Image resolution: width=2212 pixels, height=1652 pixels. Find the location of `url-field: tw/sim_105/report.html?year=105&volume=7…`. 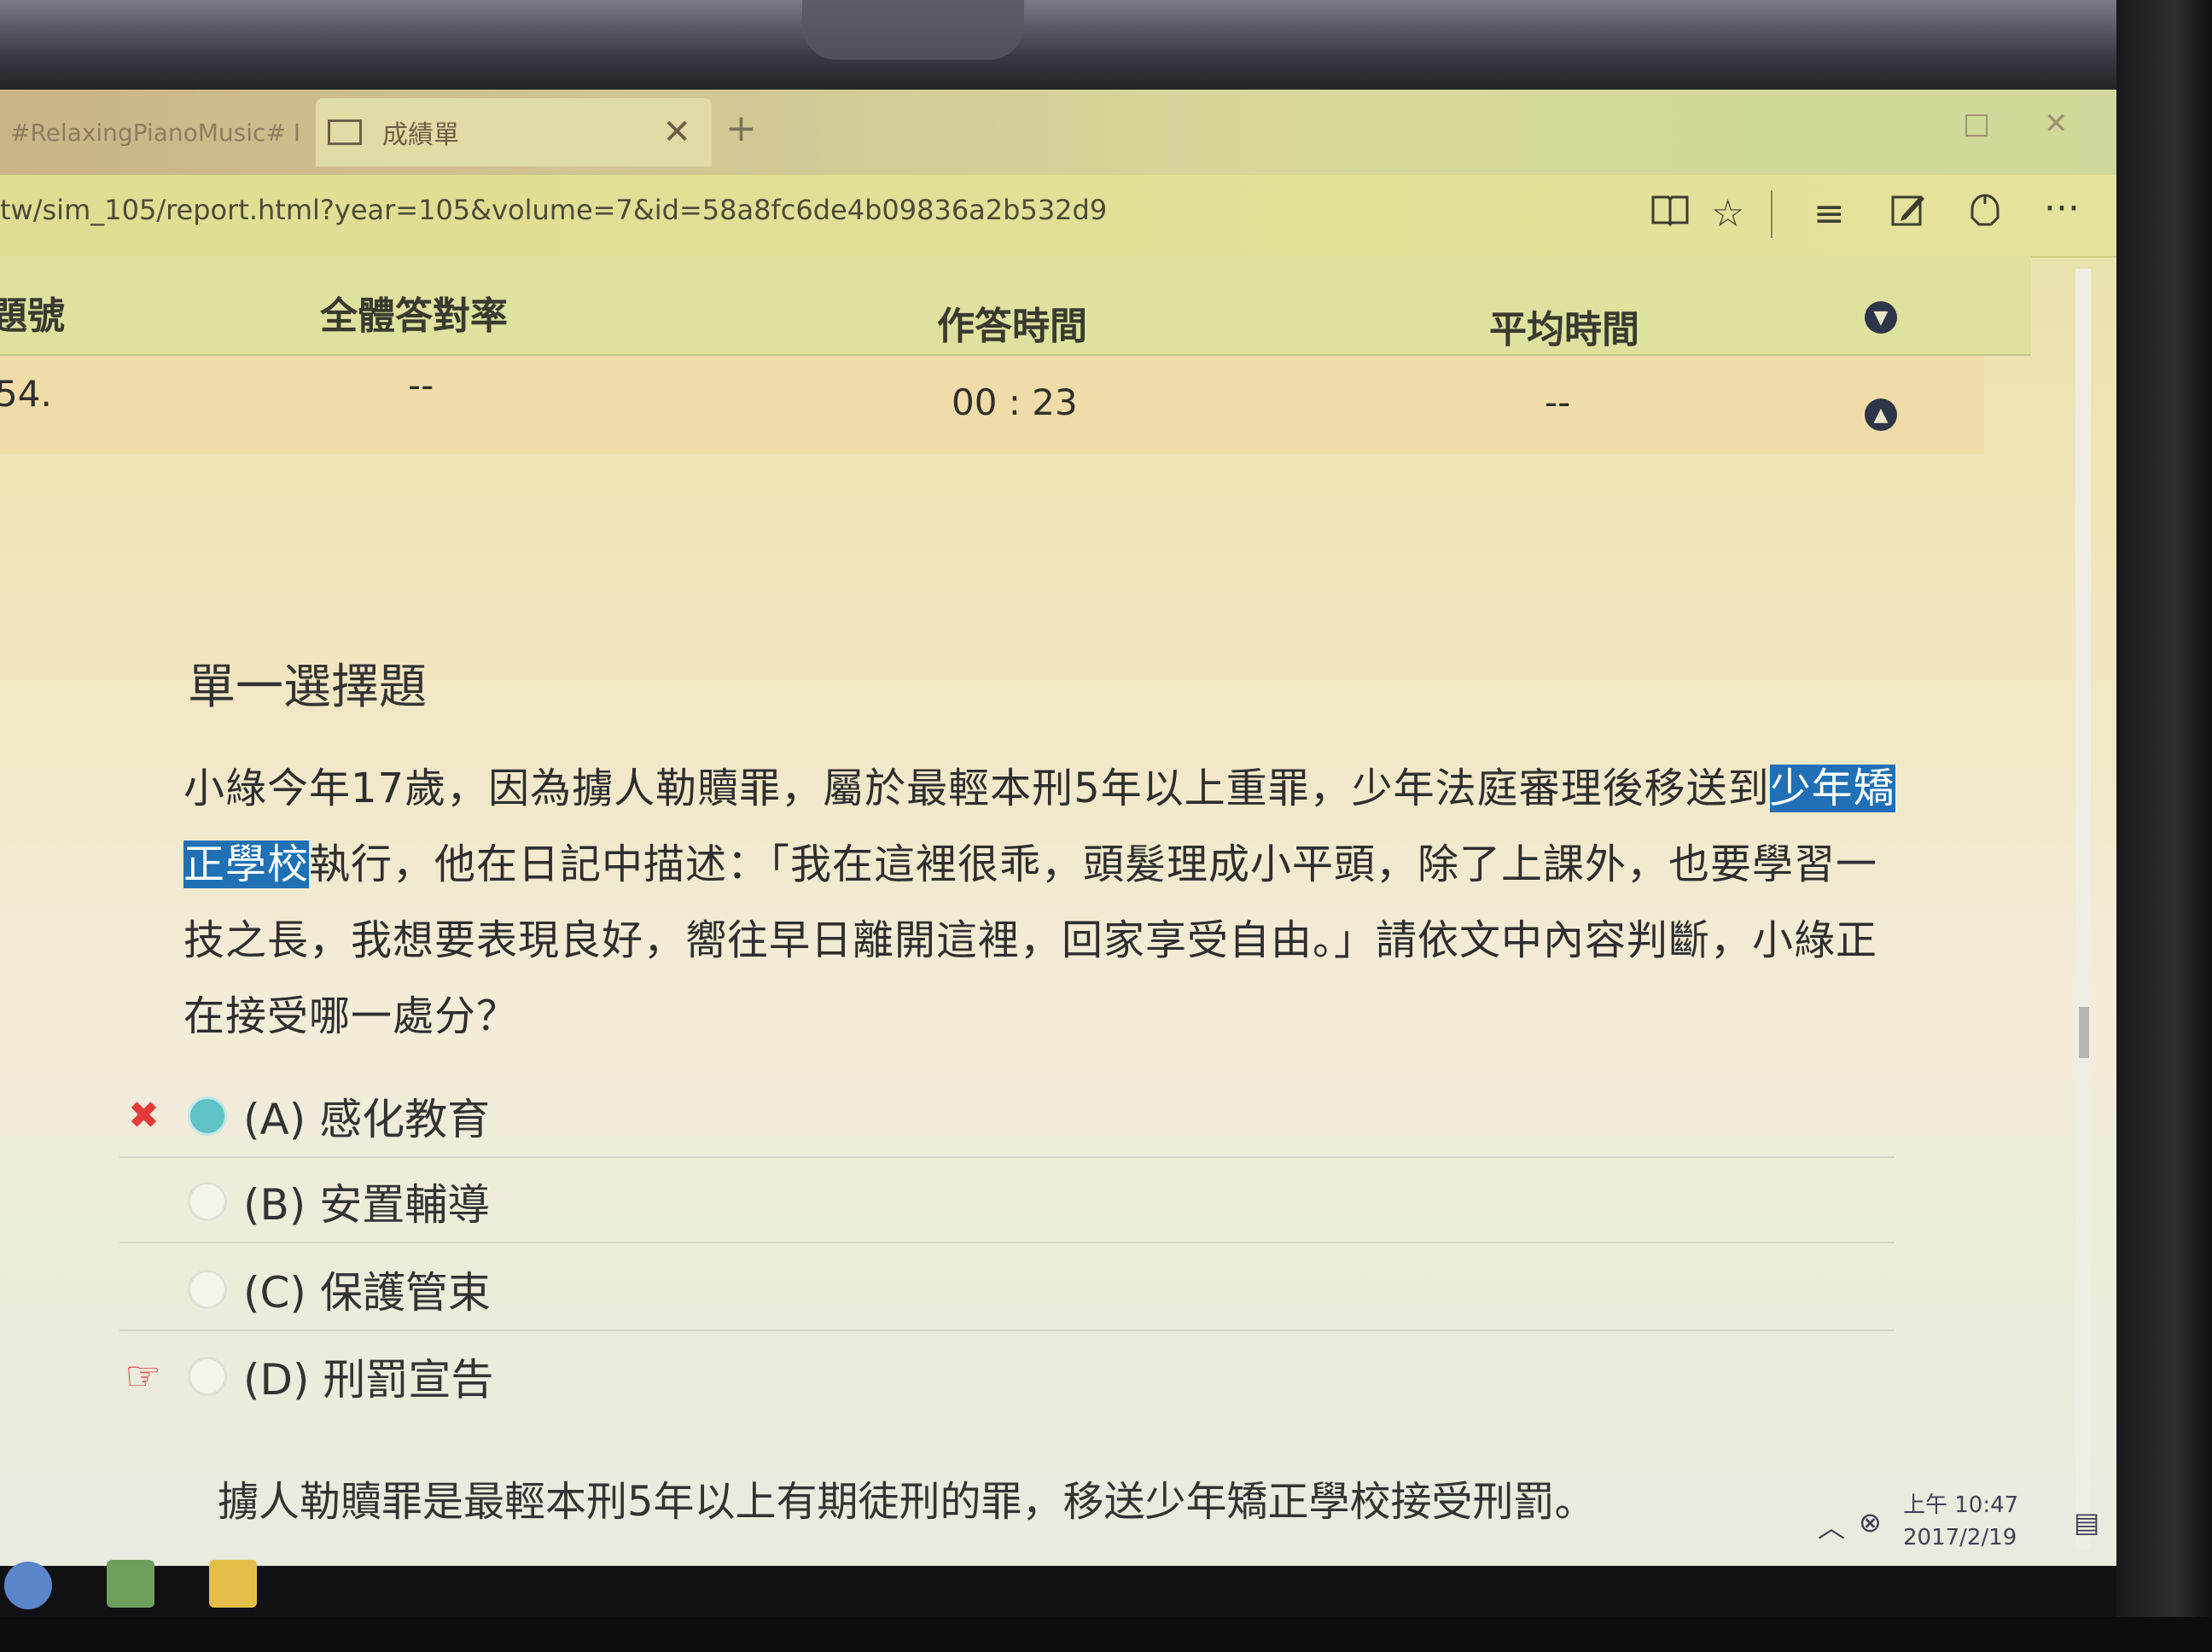

url-field: tw/sim_105/report.html?year=105&volume=7… is located at coordinates (553, 210).